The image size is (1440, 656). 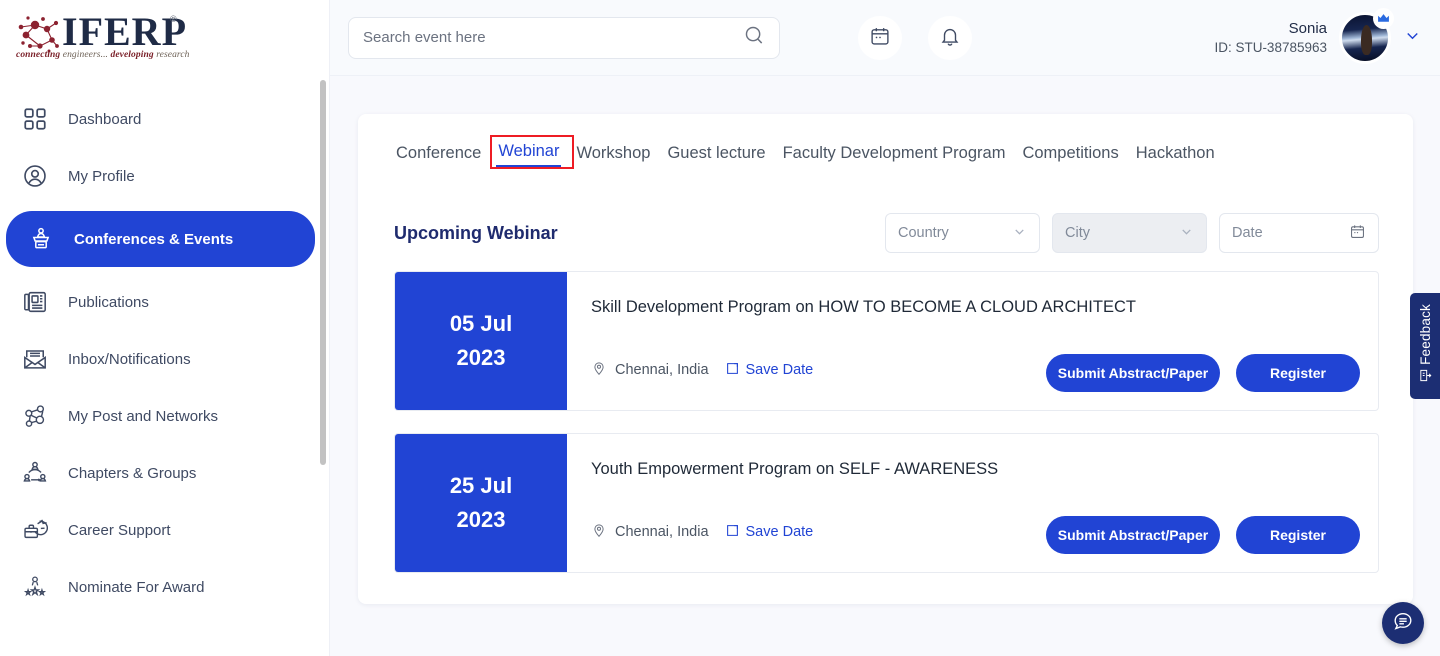 What do you see at coordinates (136, 587) in the screenshot?
I see `sidebar-item-label: Nominate For Award` at bounding box center [136, 587].